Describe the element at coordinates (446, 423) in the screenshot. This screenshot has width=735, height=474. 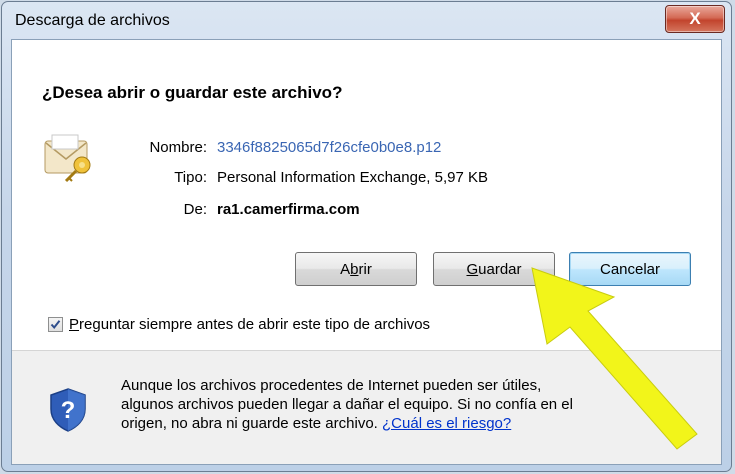
I see `risk-help-link: ¿Cuál es el riesgo?` at that location.